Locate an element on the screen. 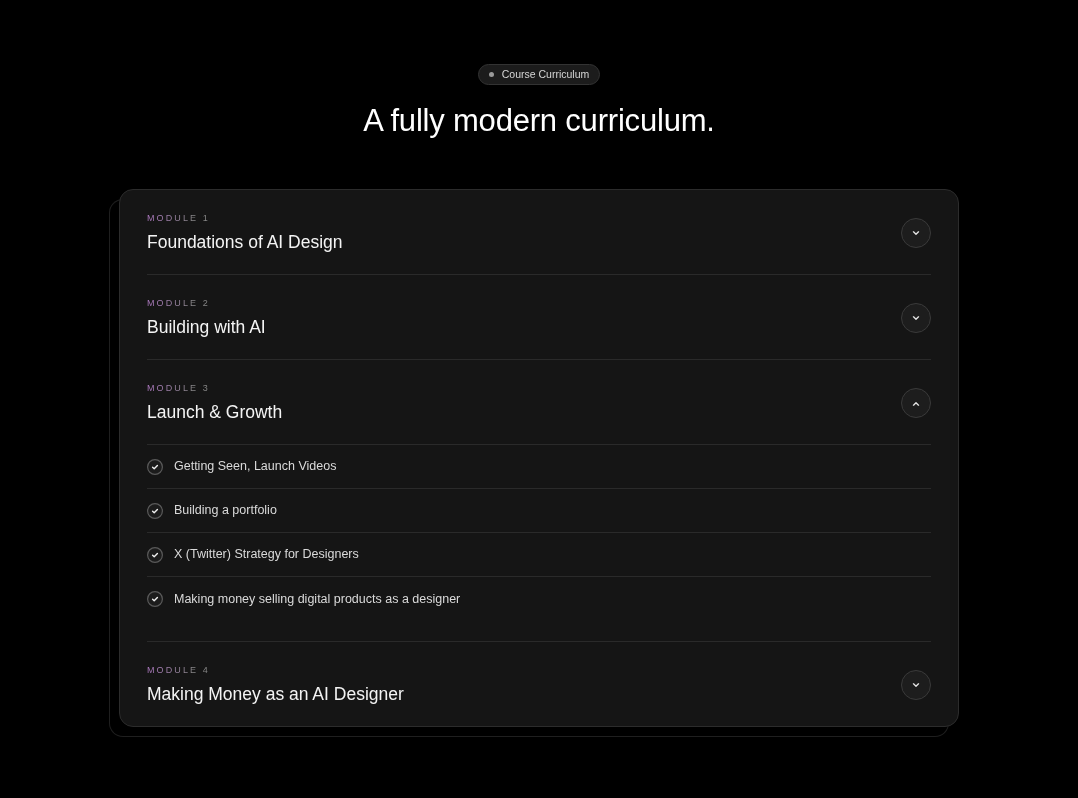  module-title: Building with AI is located at coordinates (206, 327).